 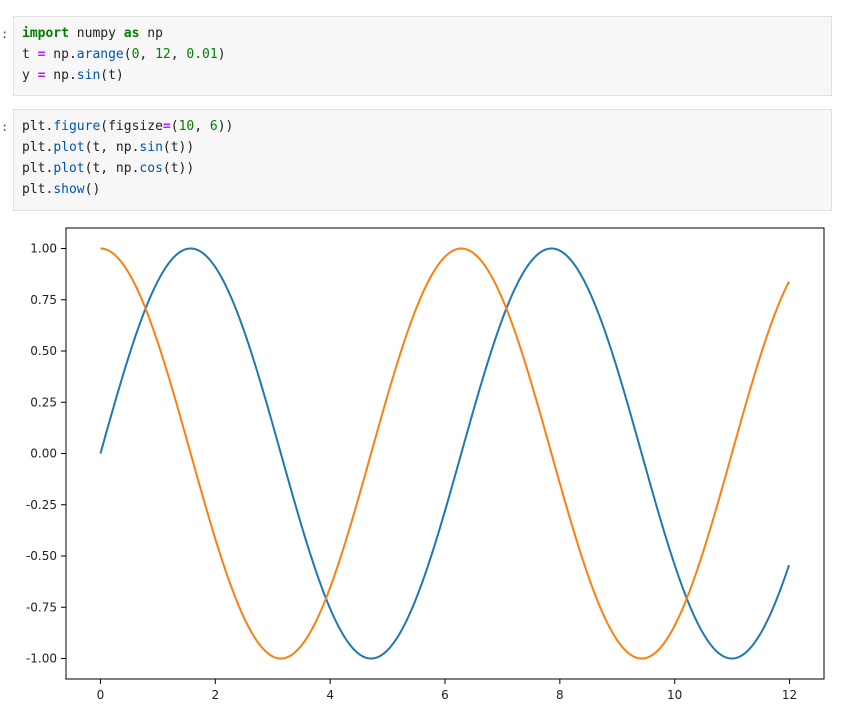 What do you see at coordinates (30, 75) in the screenshot?
I see `code-token: y` at bounding box center [30, 75].